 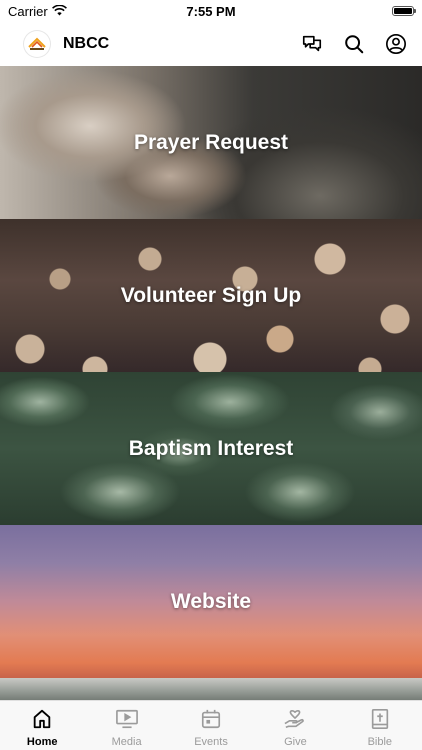 I want to click on mountain-image, so click(x=211, y=690).